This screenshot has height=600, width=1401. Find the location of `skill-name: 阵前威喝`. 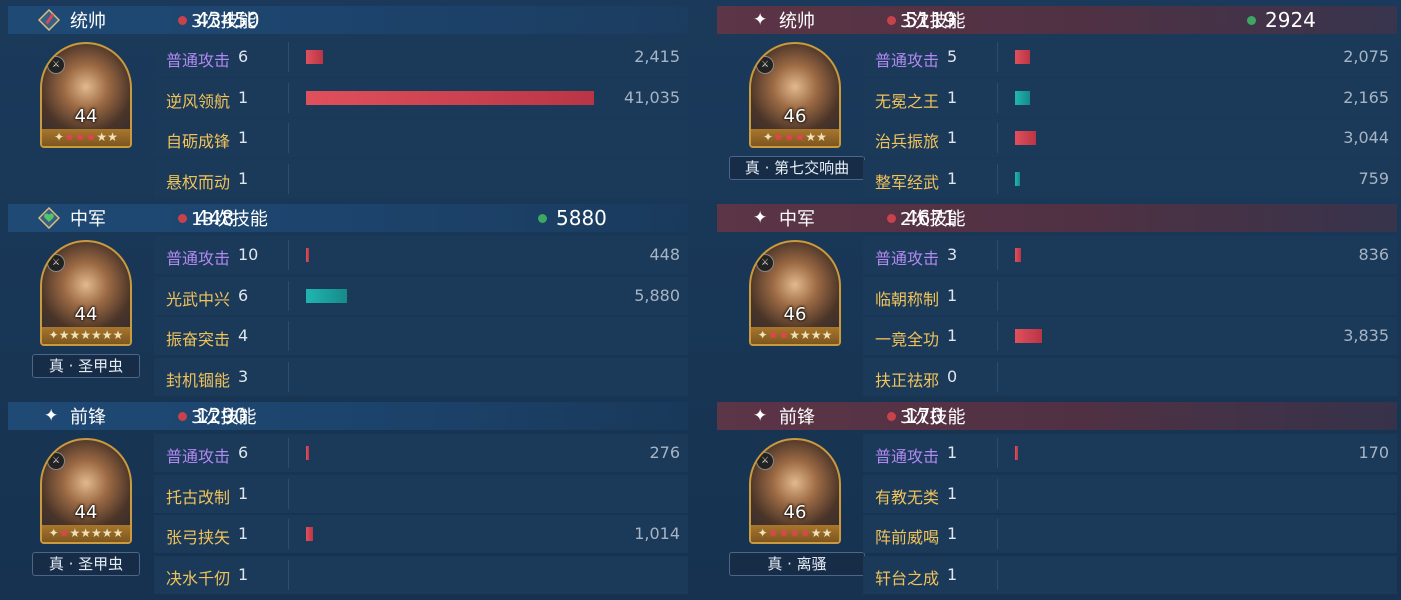

skill-name: 阵前威喝 is located at coordinates (907, 537).